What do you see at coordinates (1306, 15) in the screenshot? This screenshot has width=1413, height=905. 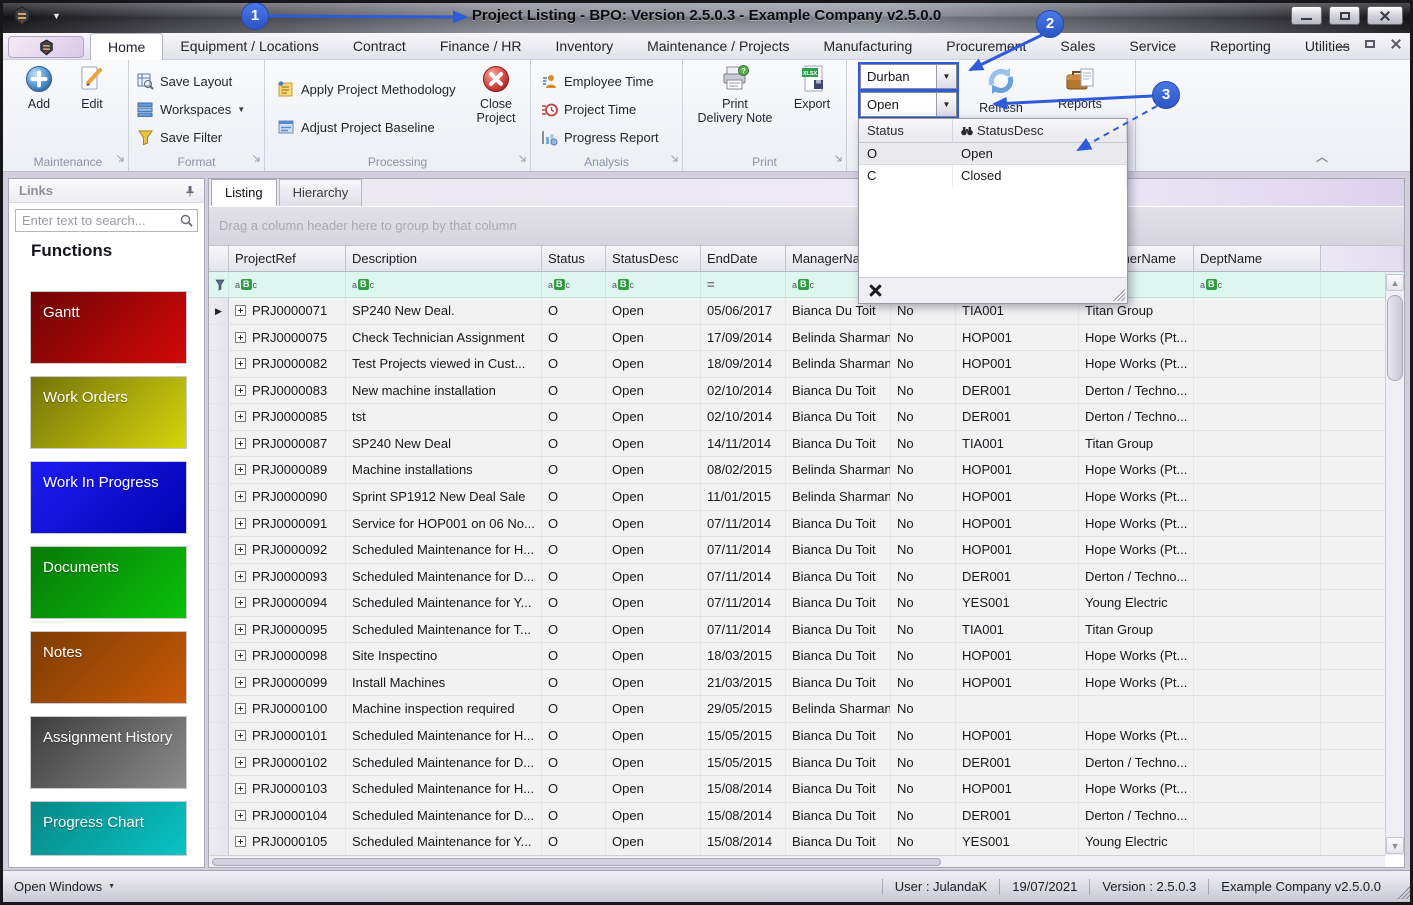 I see `minimize-button` at bounding box center [1306, 15].